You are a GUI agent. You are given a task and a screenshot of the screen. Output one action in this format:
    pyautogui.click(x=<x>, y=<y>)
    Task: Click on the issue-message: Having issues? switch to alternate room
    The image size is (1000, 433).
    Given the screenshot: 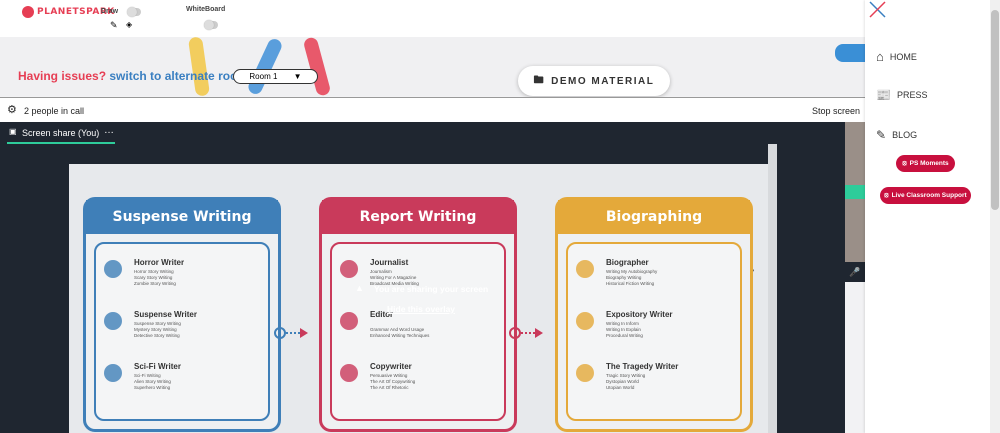 What is the action you would take?
    pyautogui.click(x=133, y=76)
    